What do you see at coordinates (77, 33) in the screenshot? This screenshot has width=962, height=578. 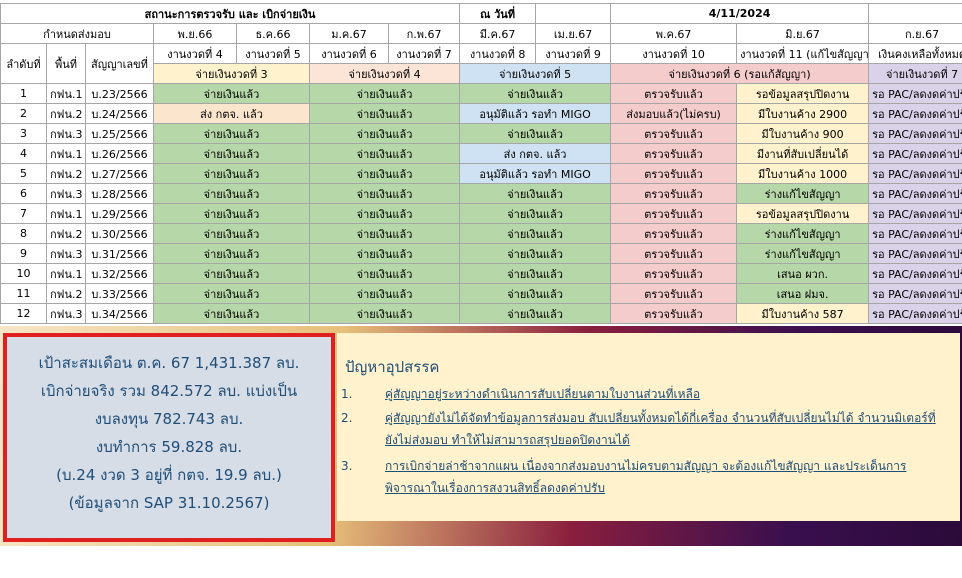 I see `schedule-label: กำหนดส่งมอบ` at bounding box center [77, 33].